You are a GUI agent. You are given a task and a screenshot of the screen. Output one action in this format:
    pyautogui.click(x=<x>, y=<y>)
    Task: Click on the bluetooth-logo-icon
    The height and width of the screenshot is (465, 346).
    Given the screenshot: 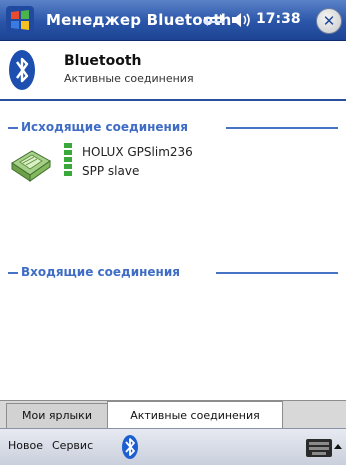 What is the action you would take?
    pyautogui.click(x=22, y=70)
    